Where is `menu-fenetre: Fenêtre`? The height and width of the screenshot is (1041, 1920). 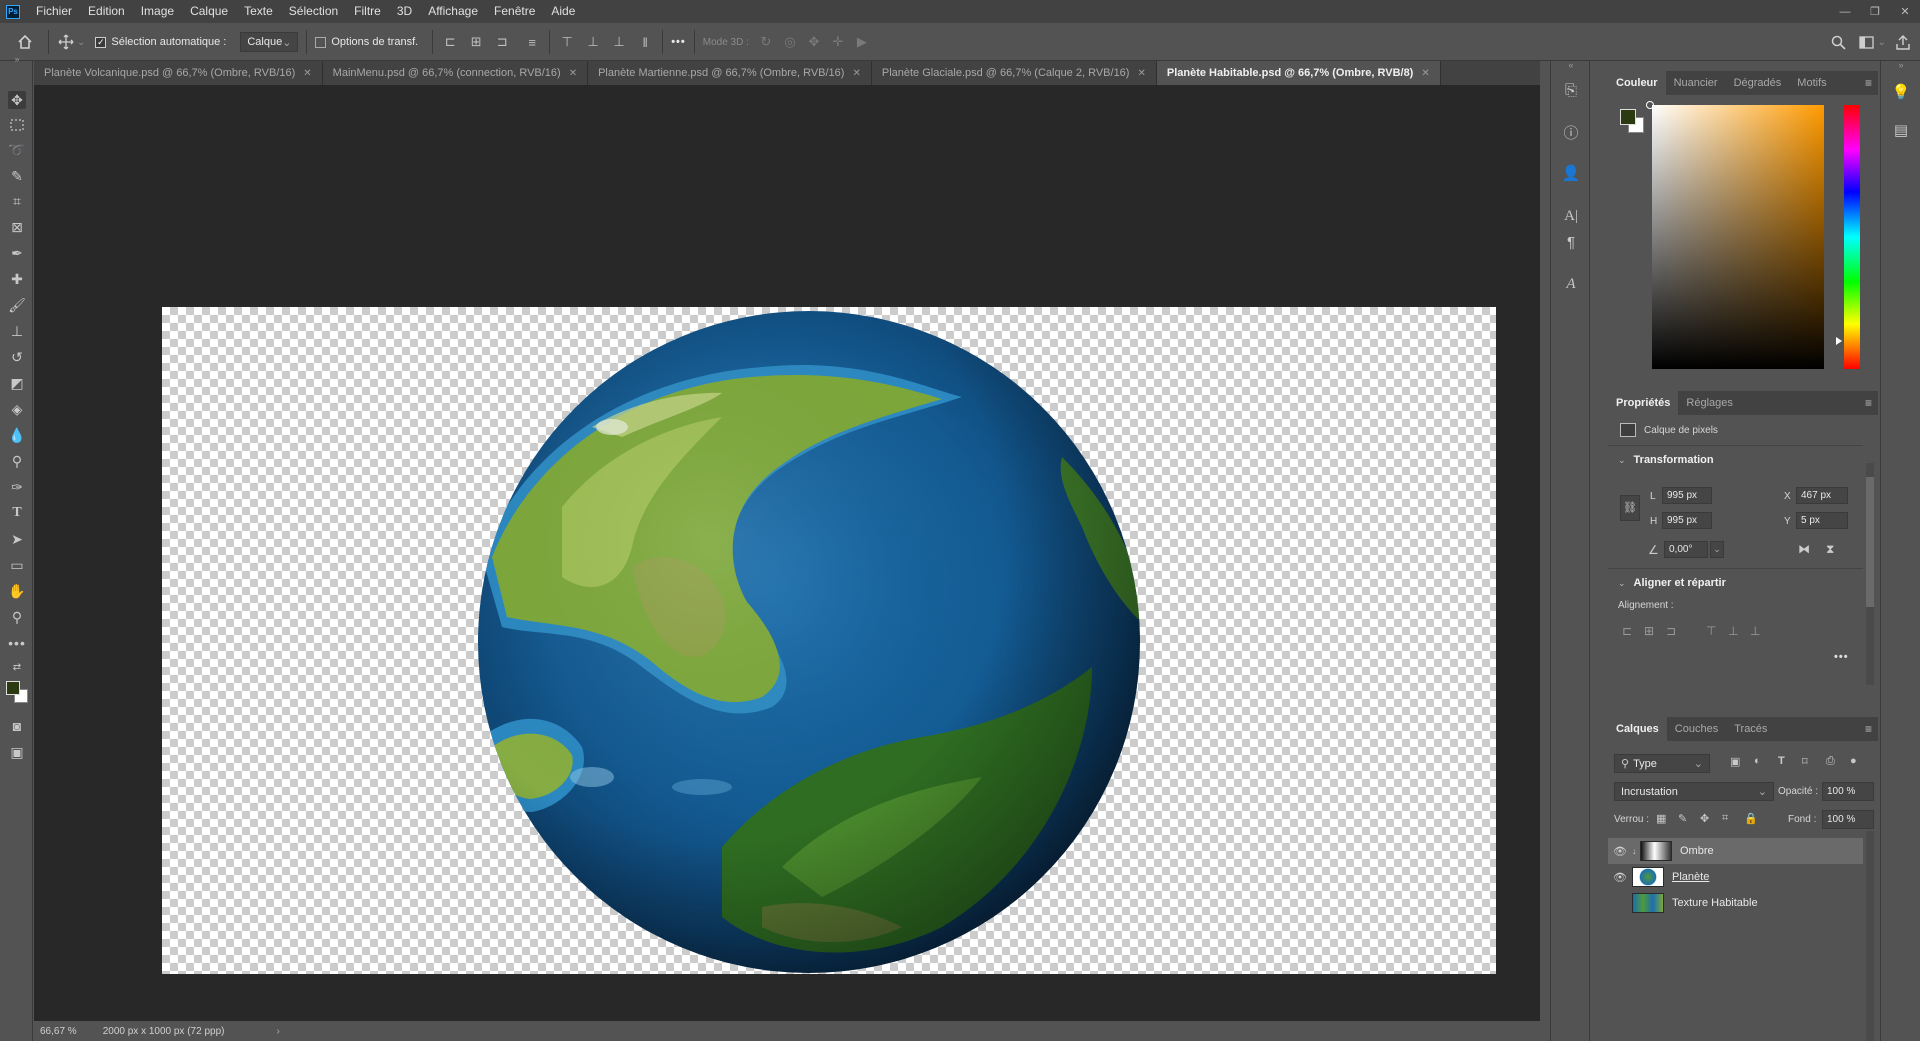
menu-fenetre: Fenêtre is located at coordinates (514, 11).